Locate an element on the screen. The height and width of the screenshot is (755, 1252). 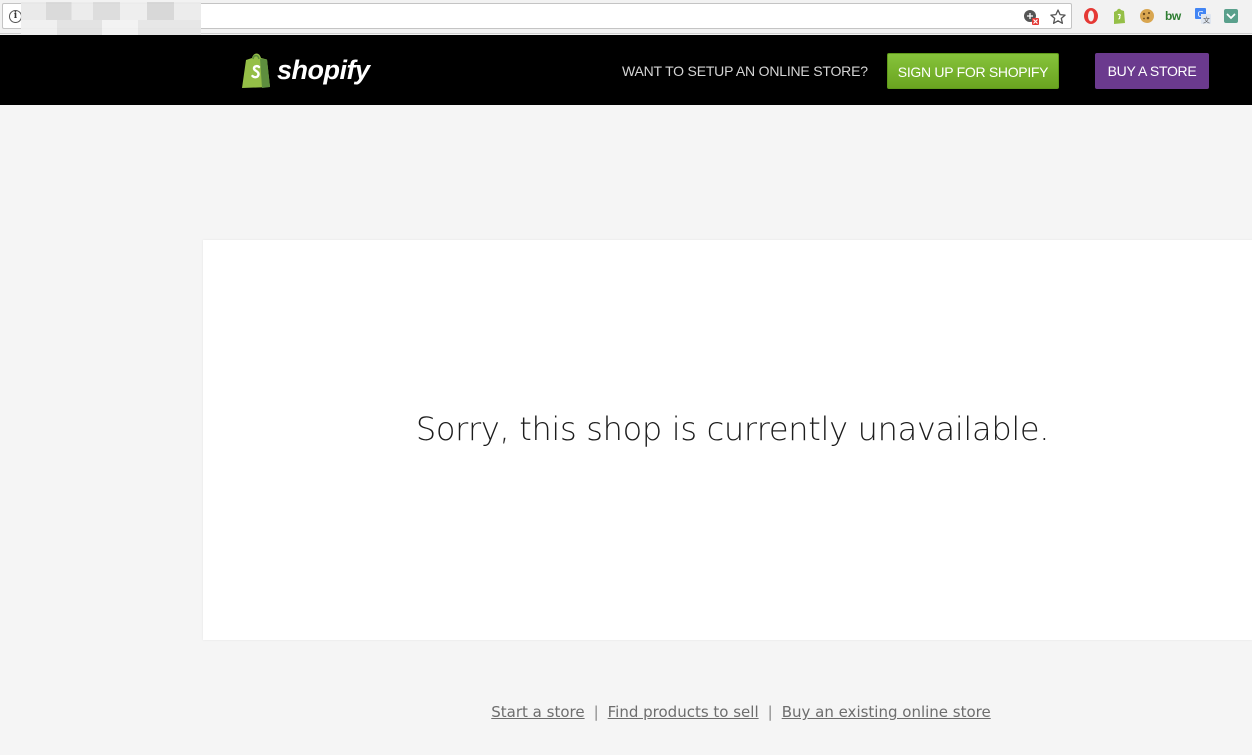
start-store-link: Start a store is located at coordinates (537, 712).